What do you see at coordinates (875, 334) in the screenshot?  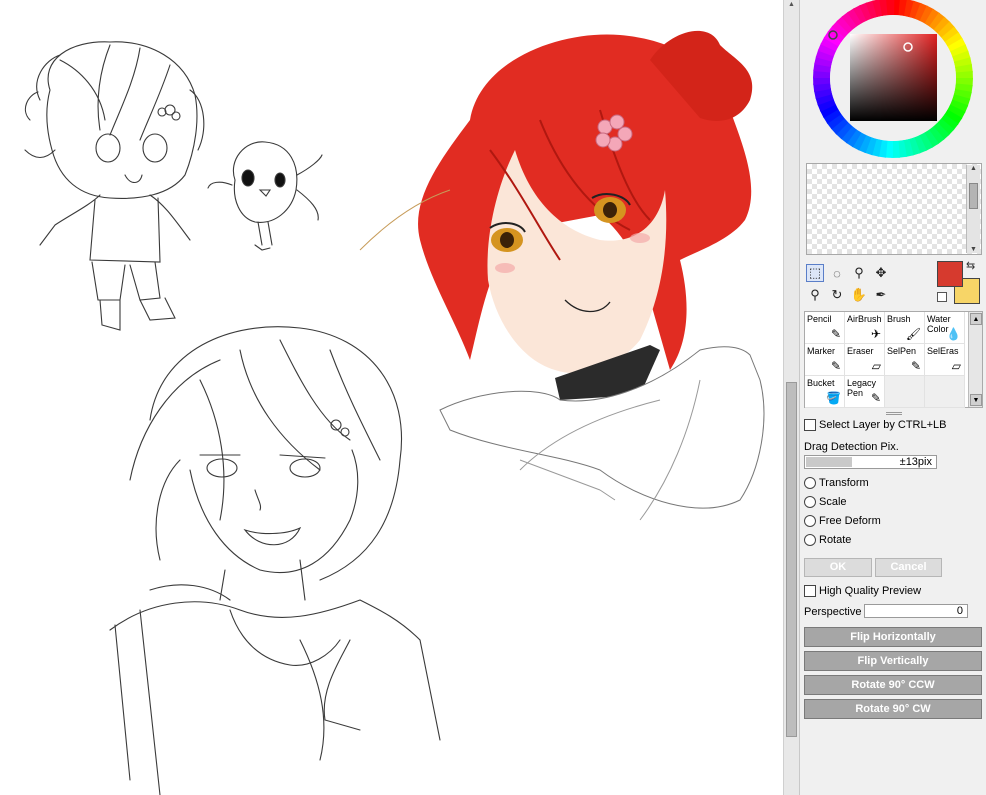 I see `brush-airbrush-icon: ✈` at bounding box center [875, 334].